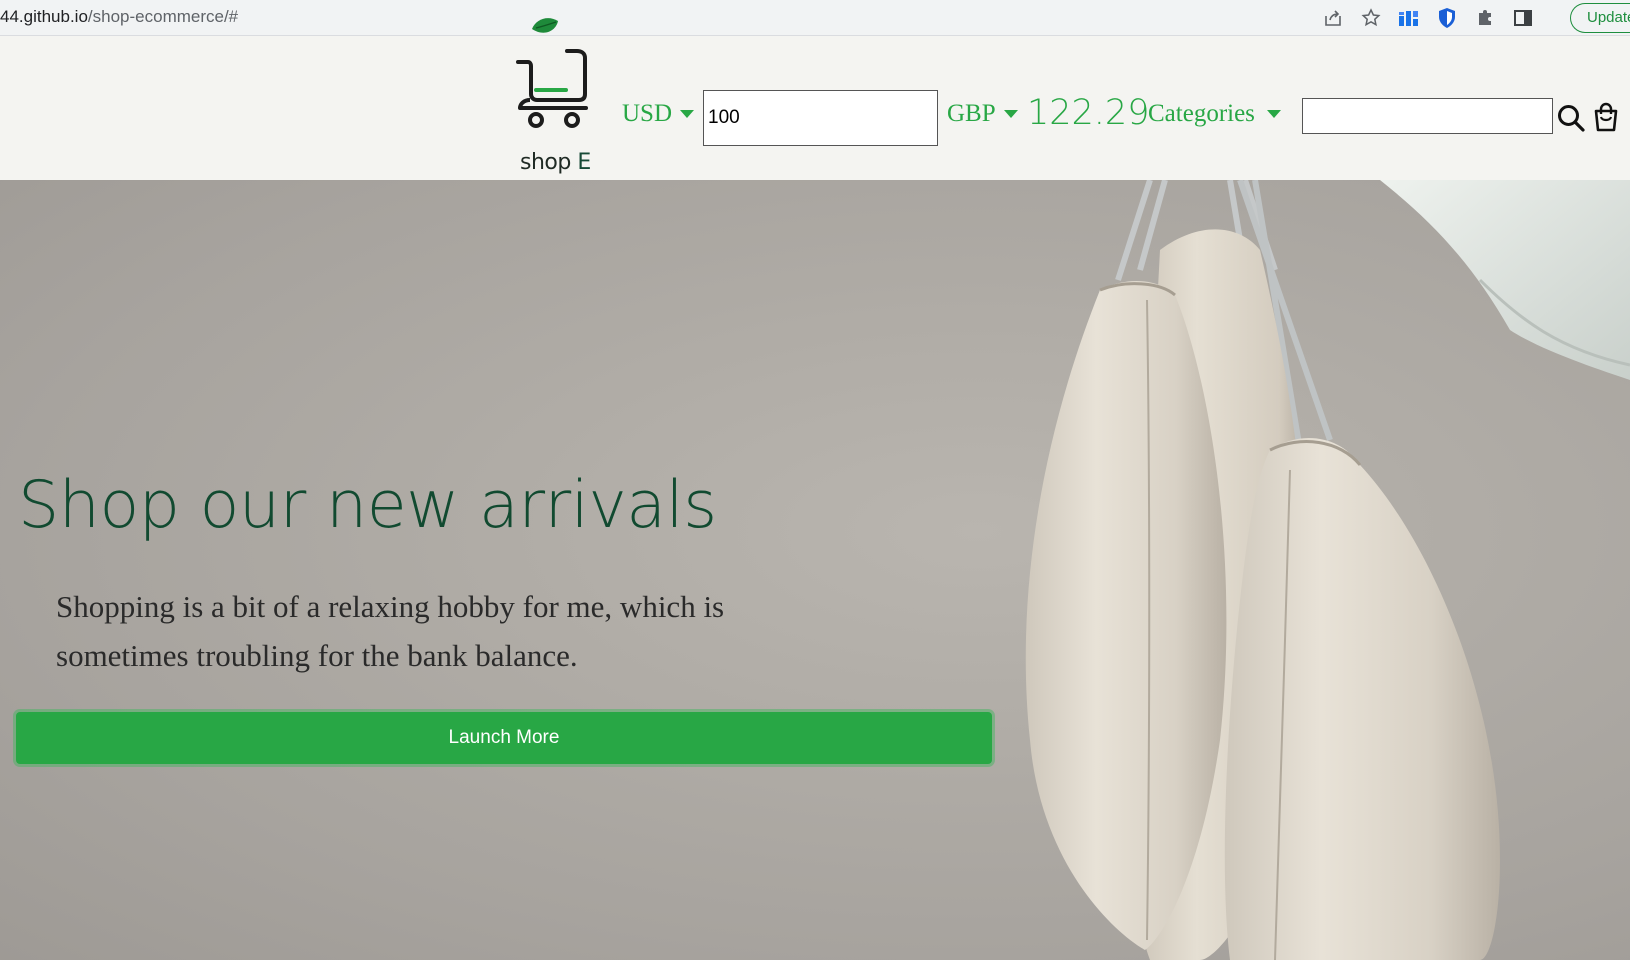 This screenshot has width=1630, height=960. Describe the element at coordinates (1600, 18) in the screenshot. I see `update-button: Update` at that location.